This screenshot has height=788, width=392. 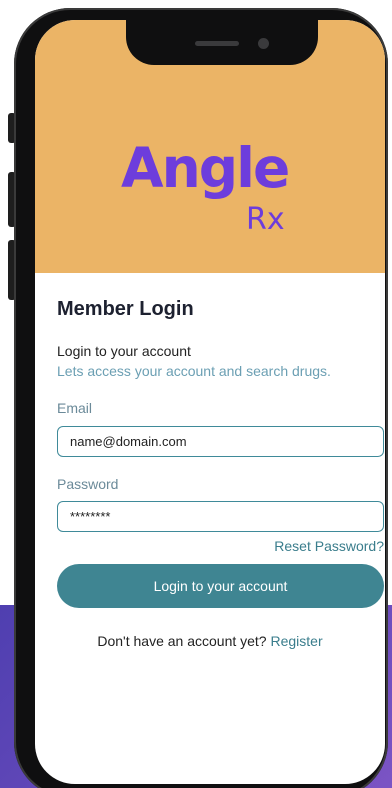 I want to click on password-label: Password, so click(x=88, y=484).